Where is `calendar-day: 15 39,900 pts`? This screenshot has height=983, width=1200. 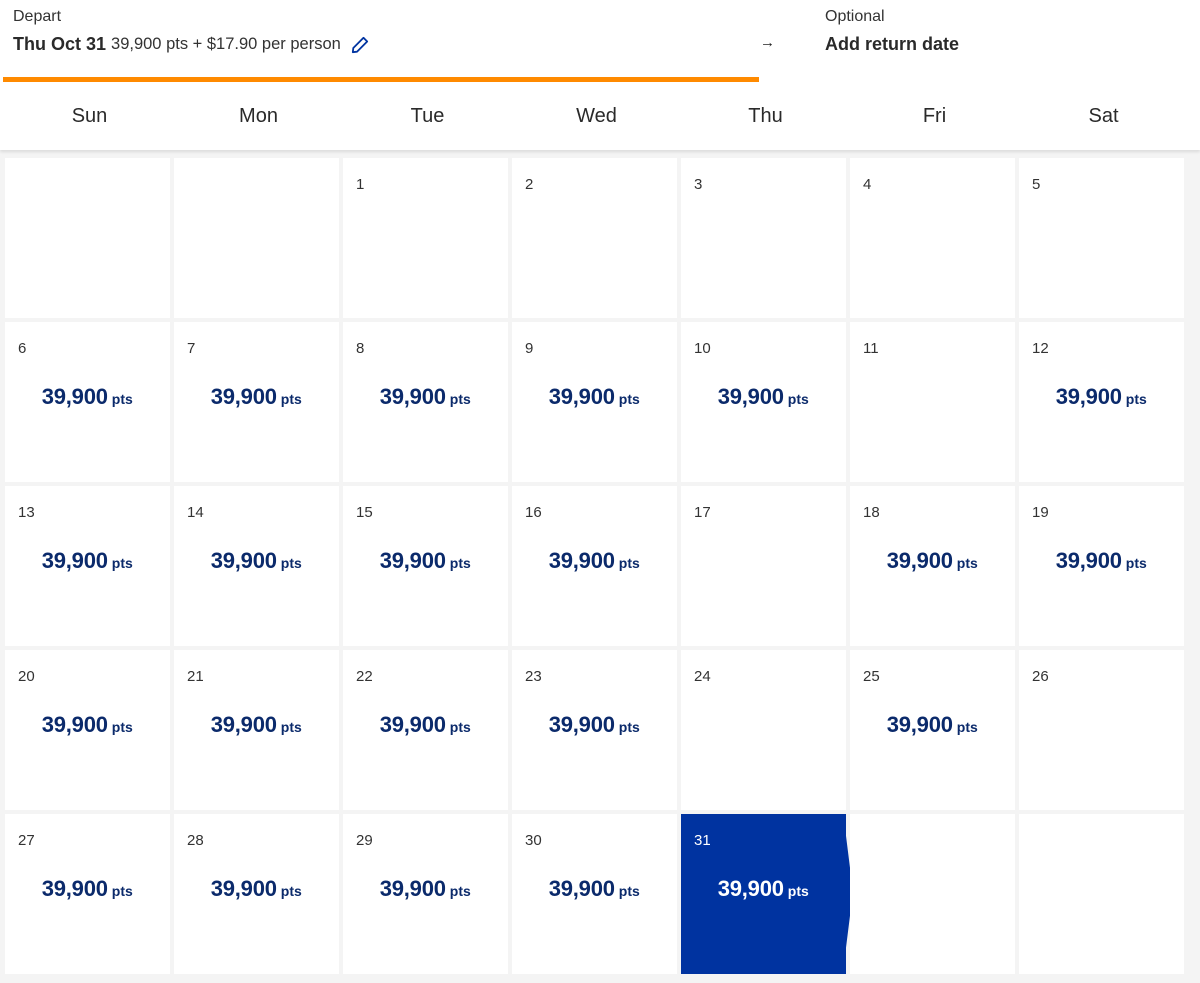 calendar-day: 15 39,900 pts is located at coordinates (425, 566).